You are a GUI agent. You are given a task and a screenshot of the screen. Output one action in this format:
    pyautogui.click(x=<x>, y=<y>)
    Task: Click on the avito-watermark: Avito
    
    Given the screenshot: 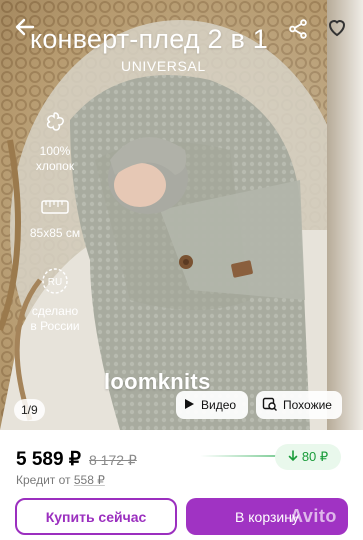 What is the action you would take?
    pyautogui.click(x=313, y=516)
    